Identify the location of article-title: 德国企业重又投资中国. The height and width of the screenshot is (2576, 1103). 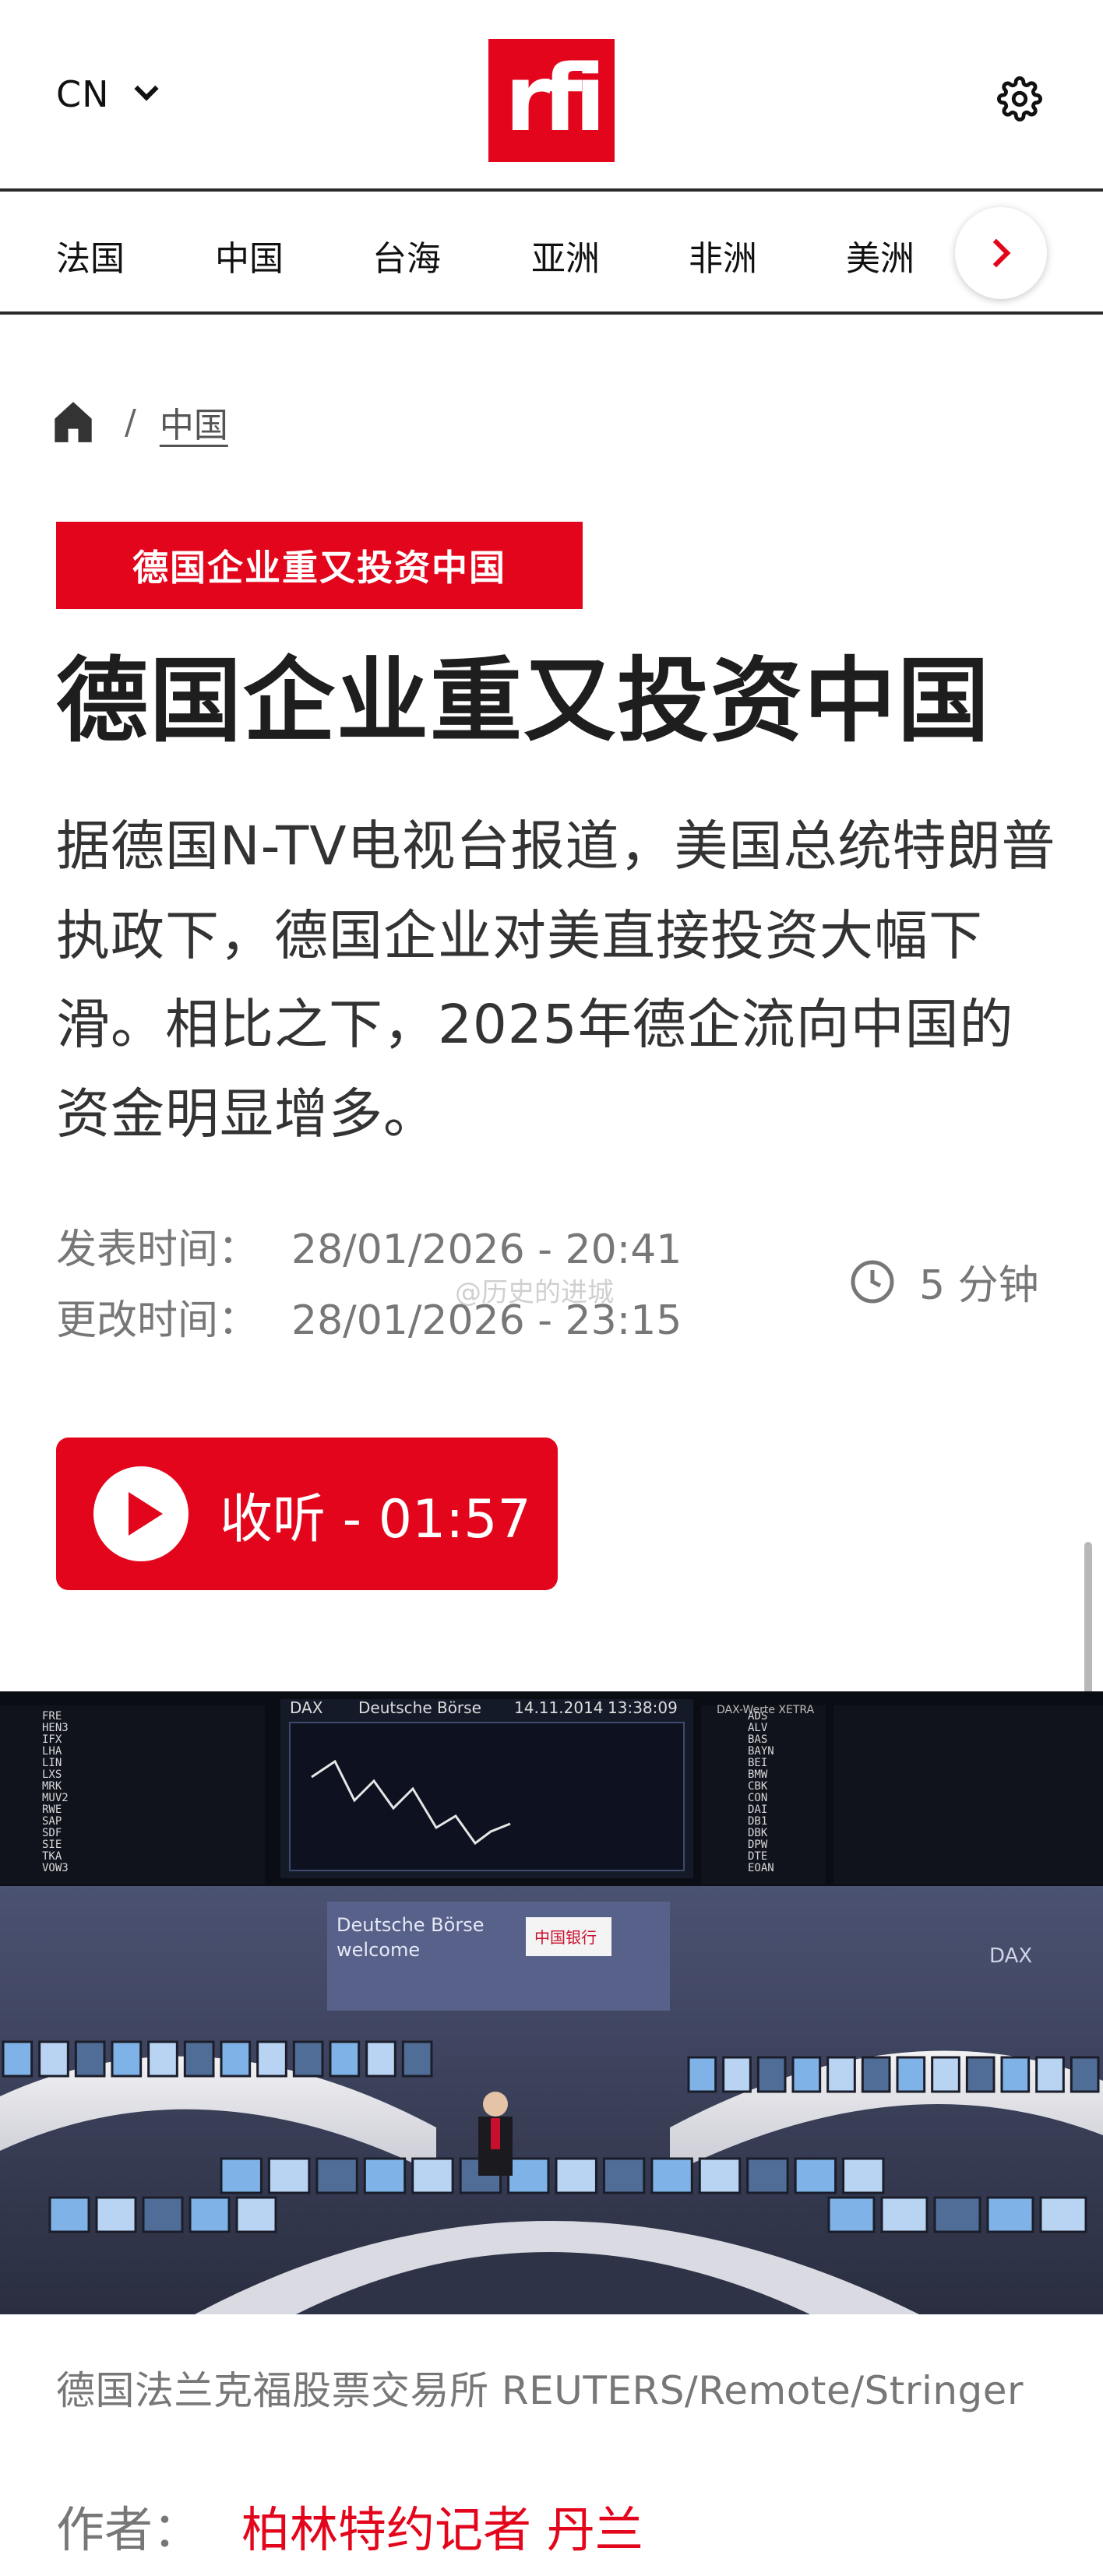
(524, 701).